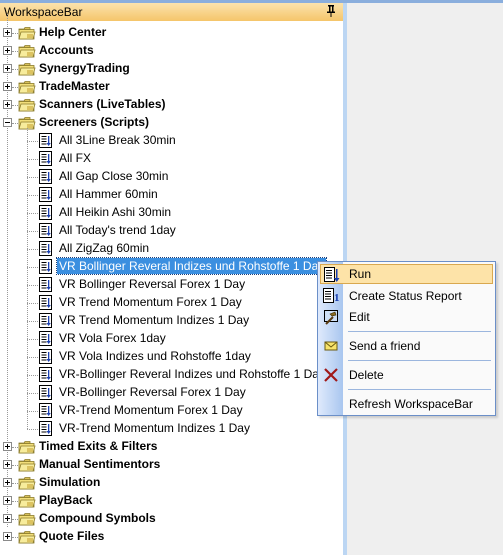 The image size is (503, 555). I want to click on tree-script-item: VR Trend Momentum Forex 1 Day, so click(171, 303).